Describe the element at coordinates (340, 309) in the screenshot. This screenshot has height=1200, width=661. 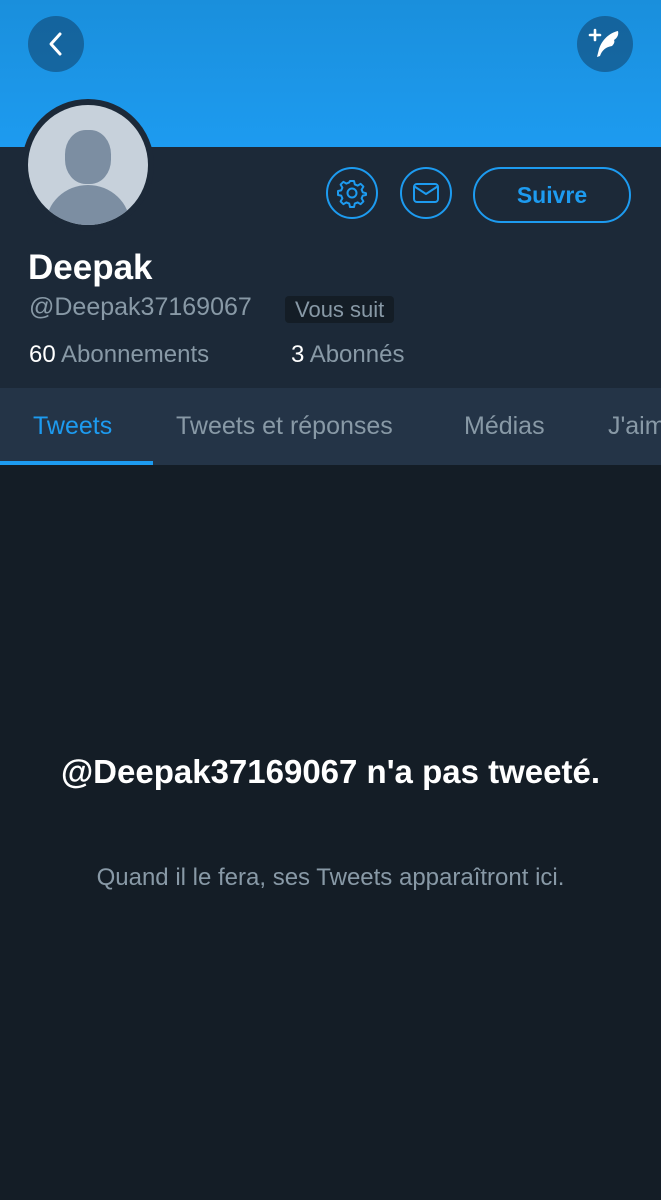
I see `follows-you-badge: Vous suit` at that location.